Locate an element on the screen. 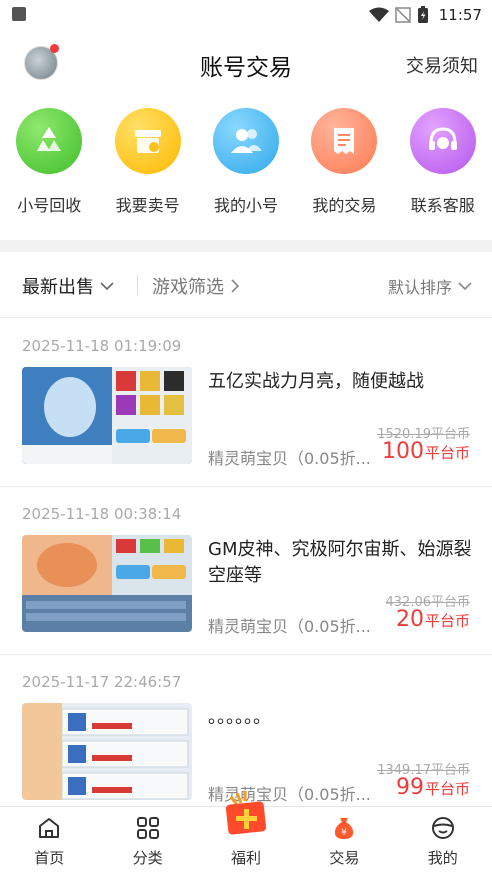 The width and height of the screenshot is (492, 874). listing-title: 五亿实战力月亮，随便越战 is located at coordinates (316, 381).